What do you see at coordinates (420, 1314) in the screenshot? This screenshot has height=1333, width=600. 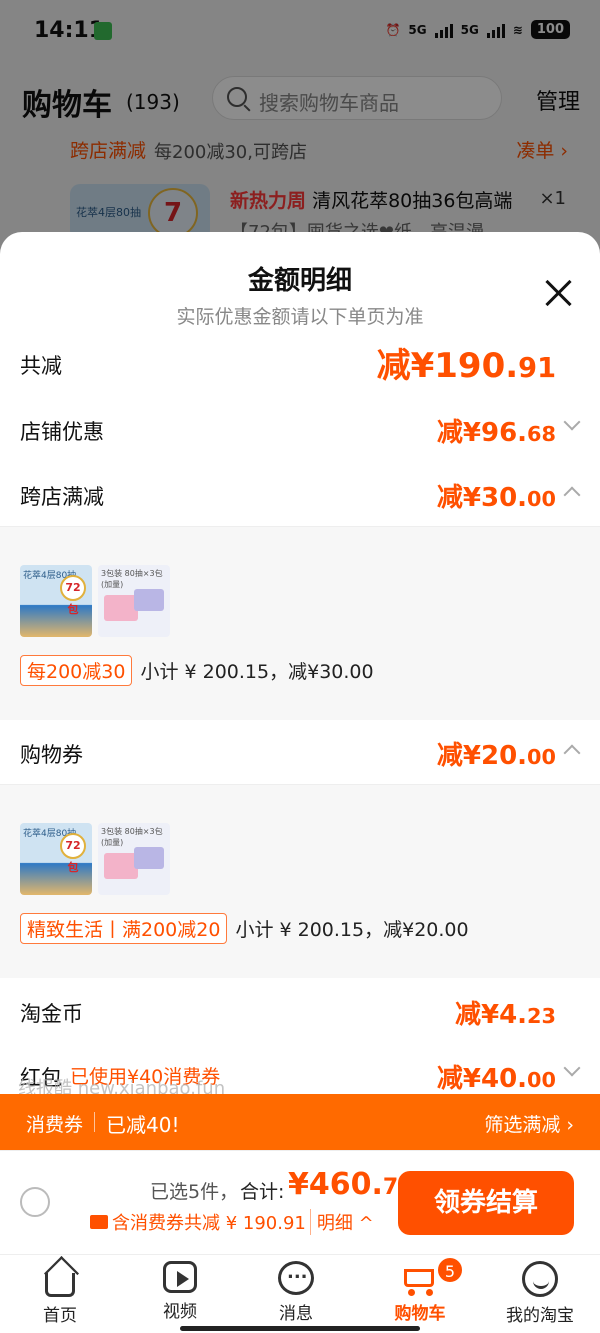 I see `tab-label: 购物车` at bounding box center [420, 1314].